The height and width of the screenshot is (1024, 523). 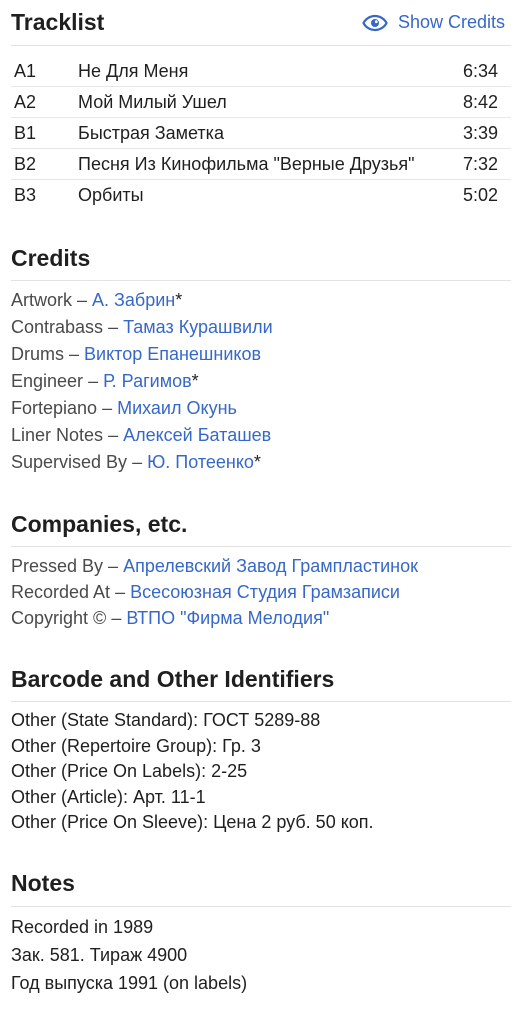 I want to click on track-title: Быстрая Заметка, so click(x=258, y=133).